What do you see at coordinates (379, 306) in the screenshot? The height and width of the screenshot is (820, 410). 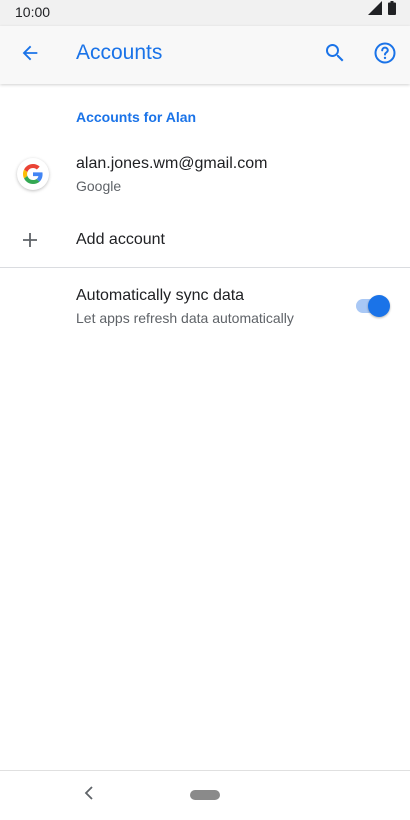 I see `toggle-thumb` at bounding box center [379, 306].